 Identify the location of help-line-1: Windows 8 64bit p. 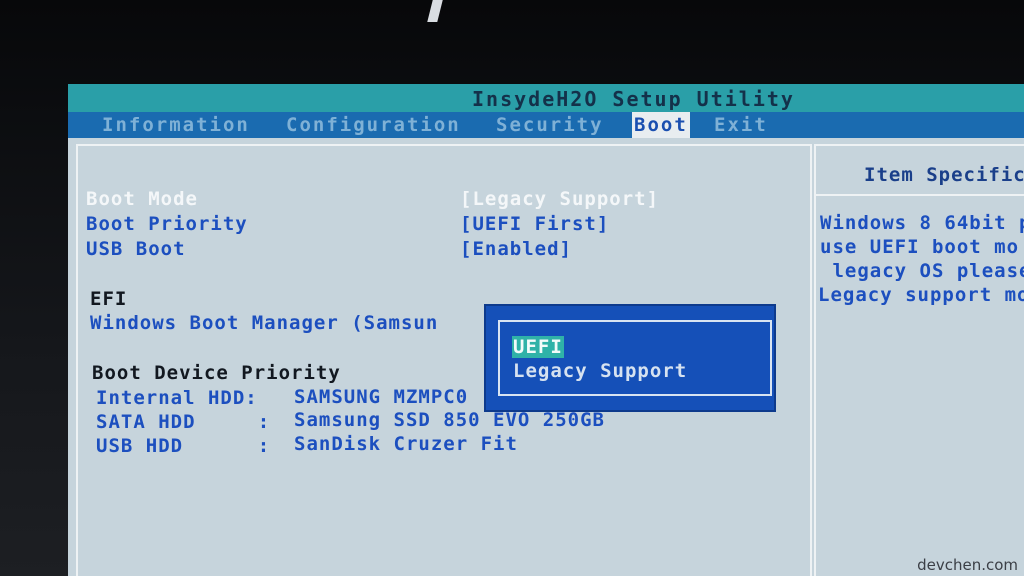
(922, 223).